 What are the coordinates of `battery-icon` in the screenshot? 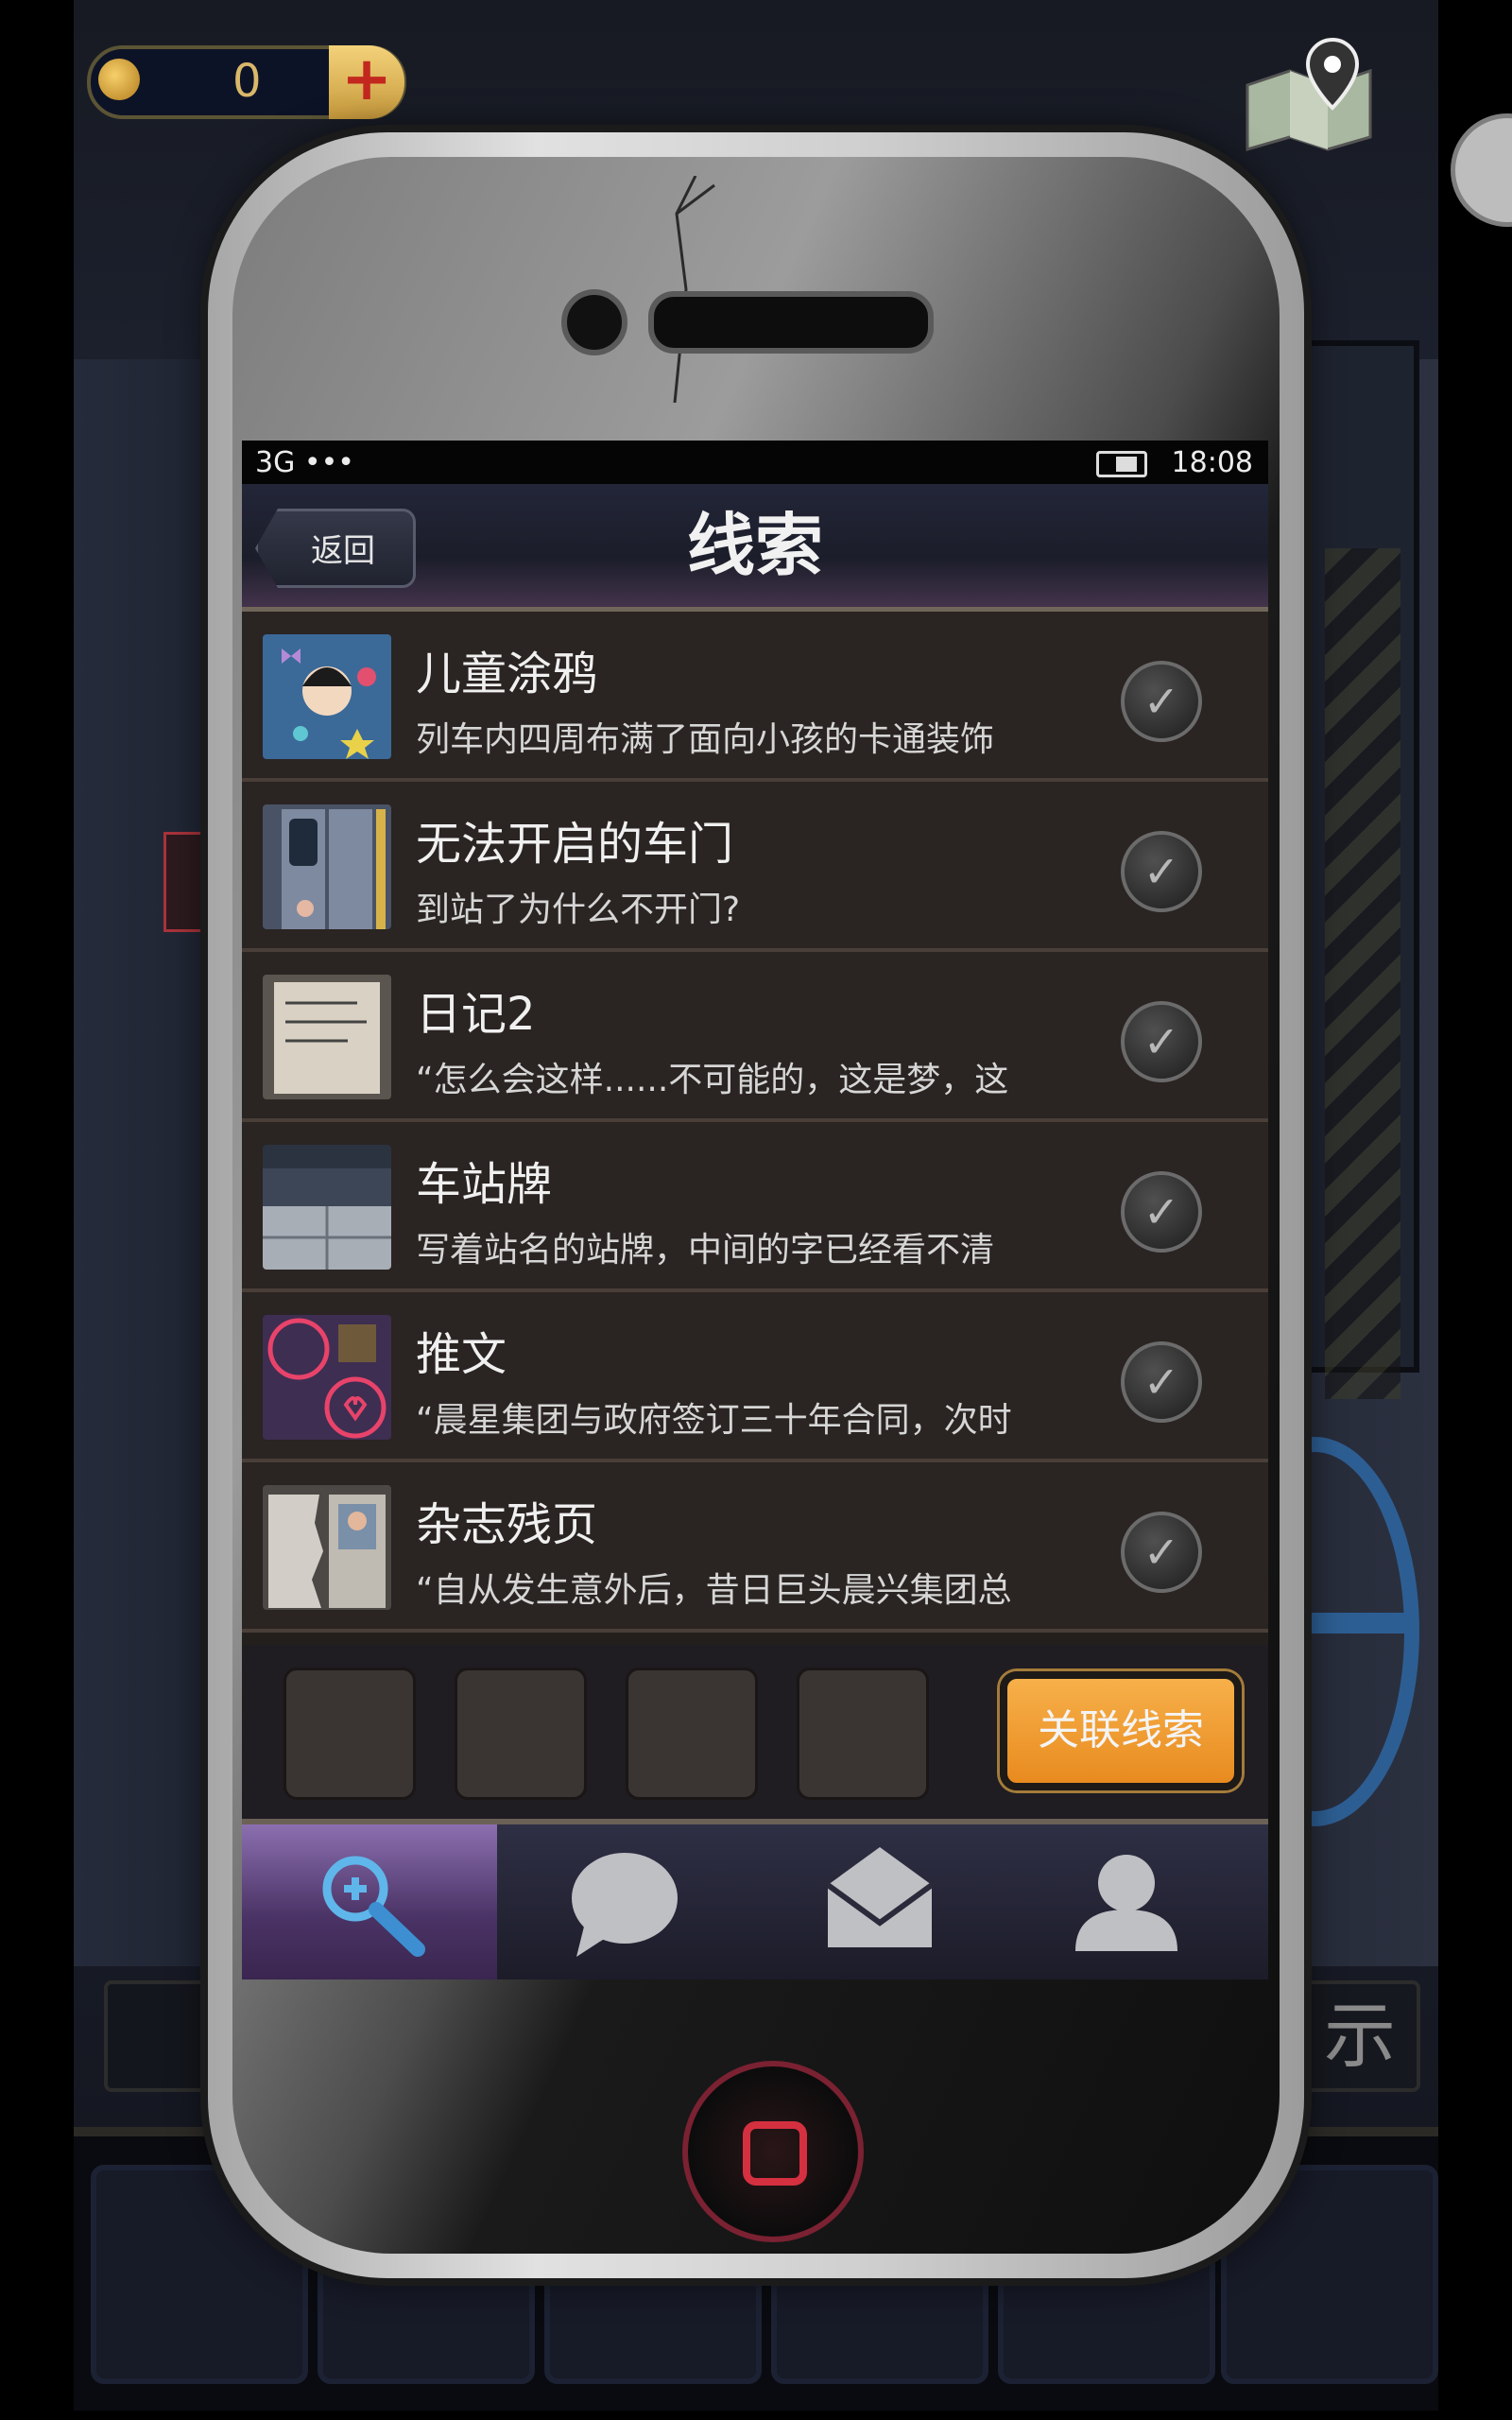 It's located at (1121, 464).